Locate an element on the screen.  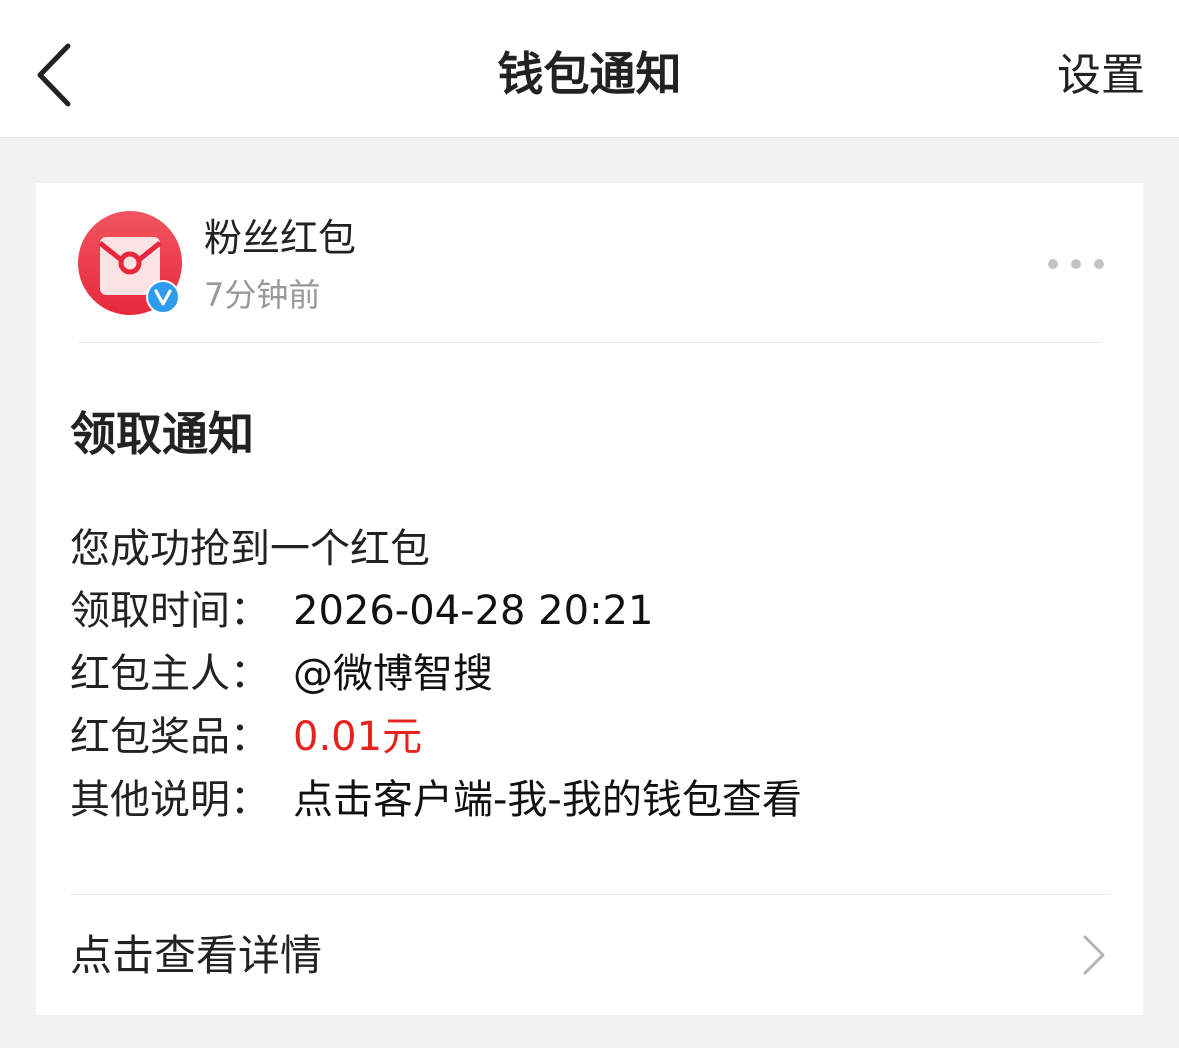
notice-summary: 您成功抢到一个红包 is located at coordinates (250, 549).